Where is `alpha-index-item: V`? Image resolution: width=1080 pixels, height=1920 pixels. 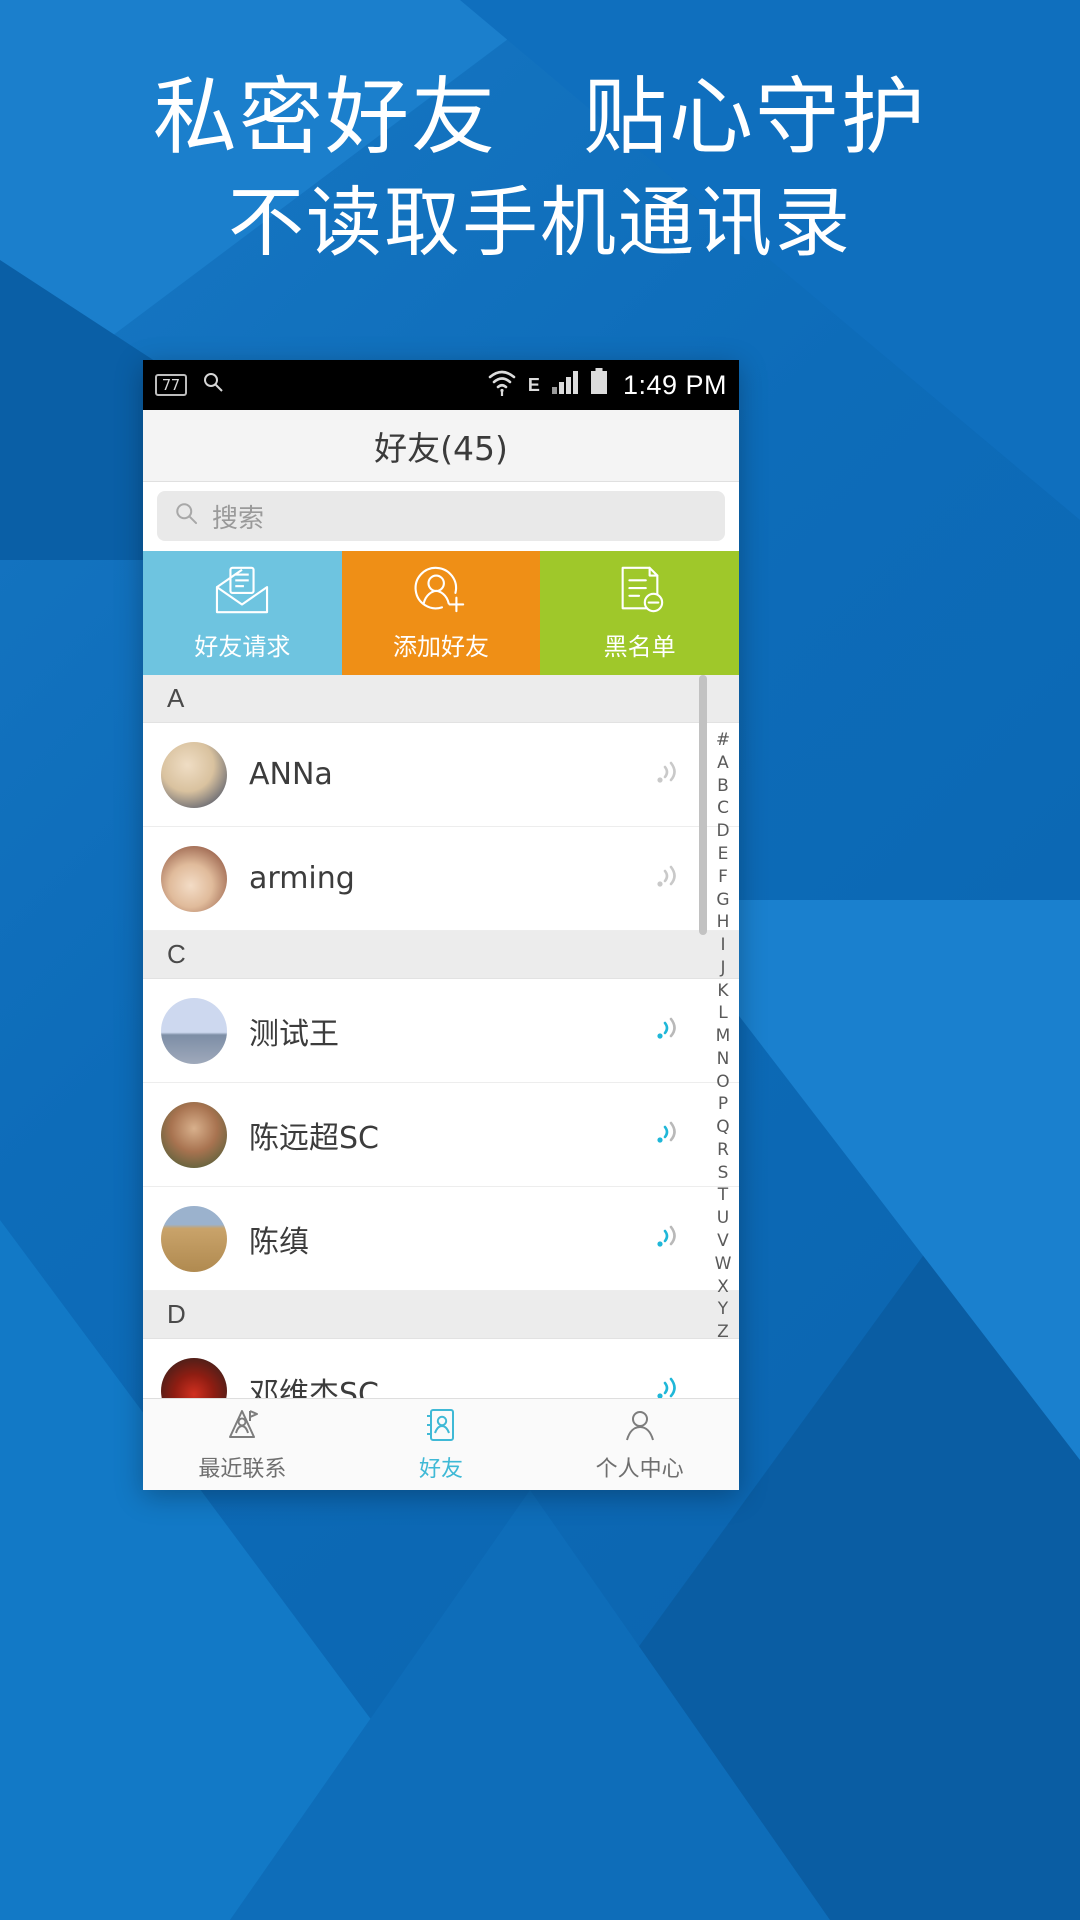
alpha-index-item: V is located at coordinates (723, 1241).